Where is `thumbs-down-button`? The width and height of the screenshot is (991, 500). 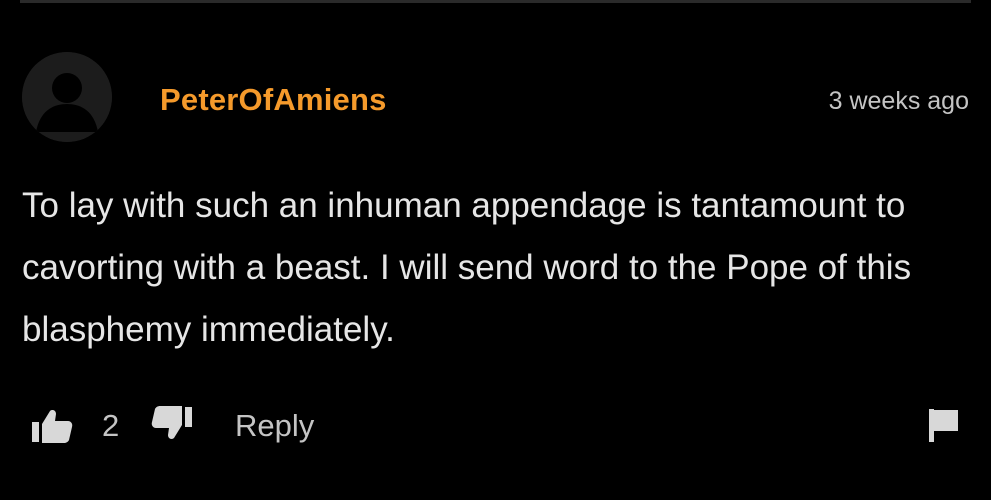 thumbs-down-button is located at coordinates (172, 424).